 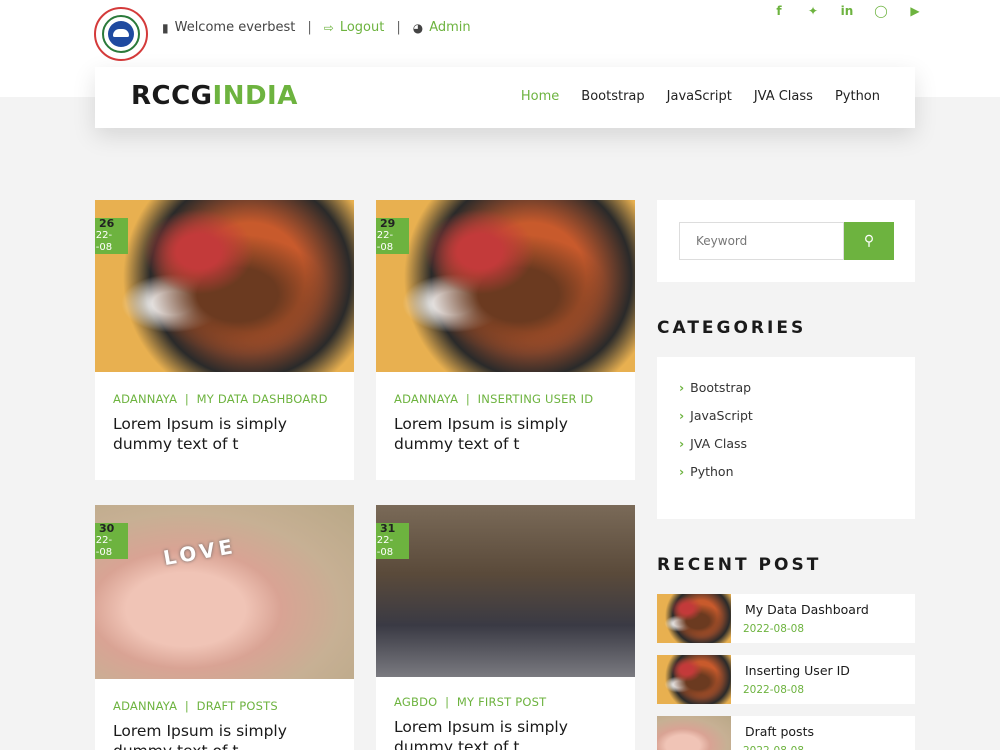 I want to click on dashboard-icon: ◕, so click(x=418, y=27).